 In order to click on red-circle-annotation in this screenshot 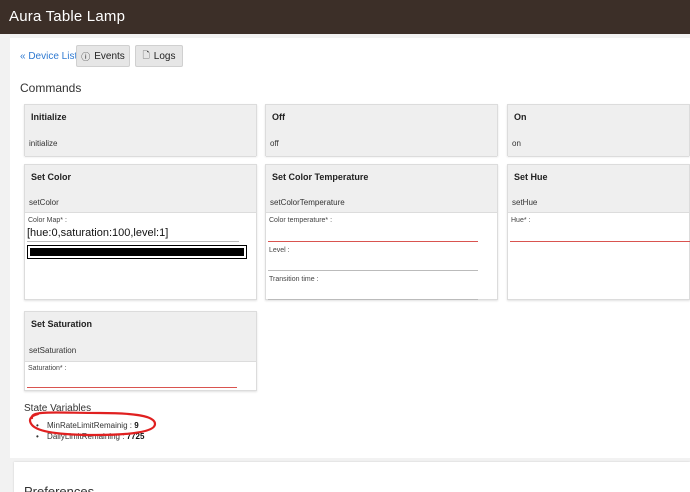, I will do `click(92, 424)`.